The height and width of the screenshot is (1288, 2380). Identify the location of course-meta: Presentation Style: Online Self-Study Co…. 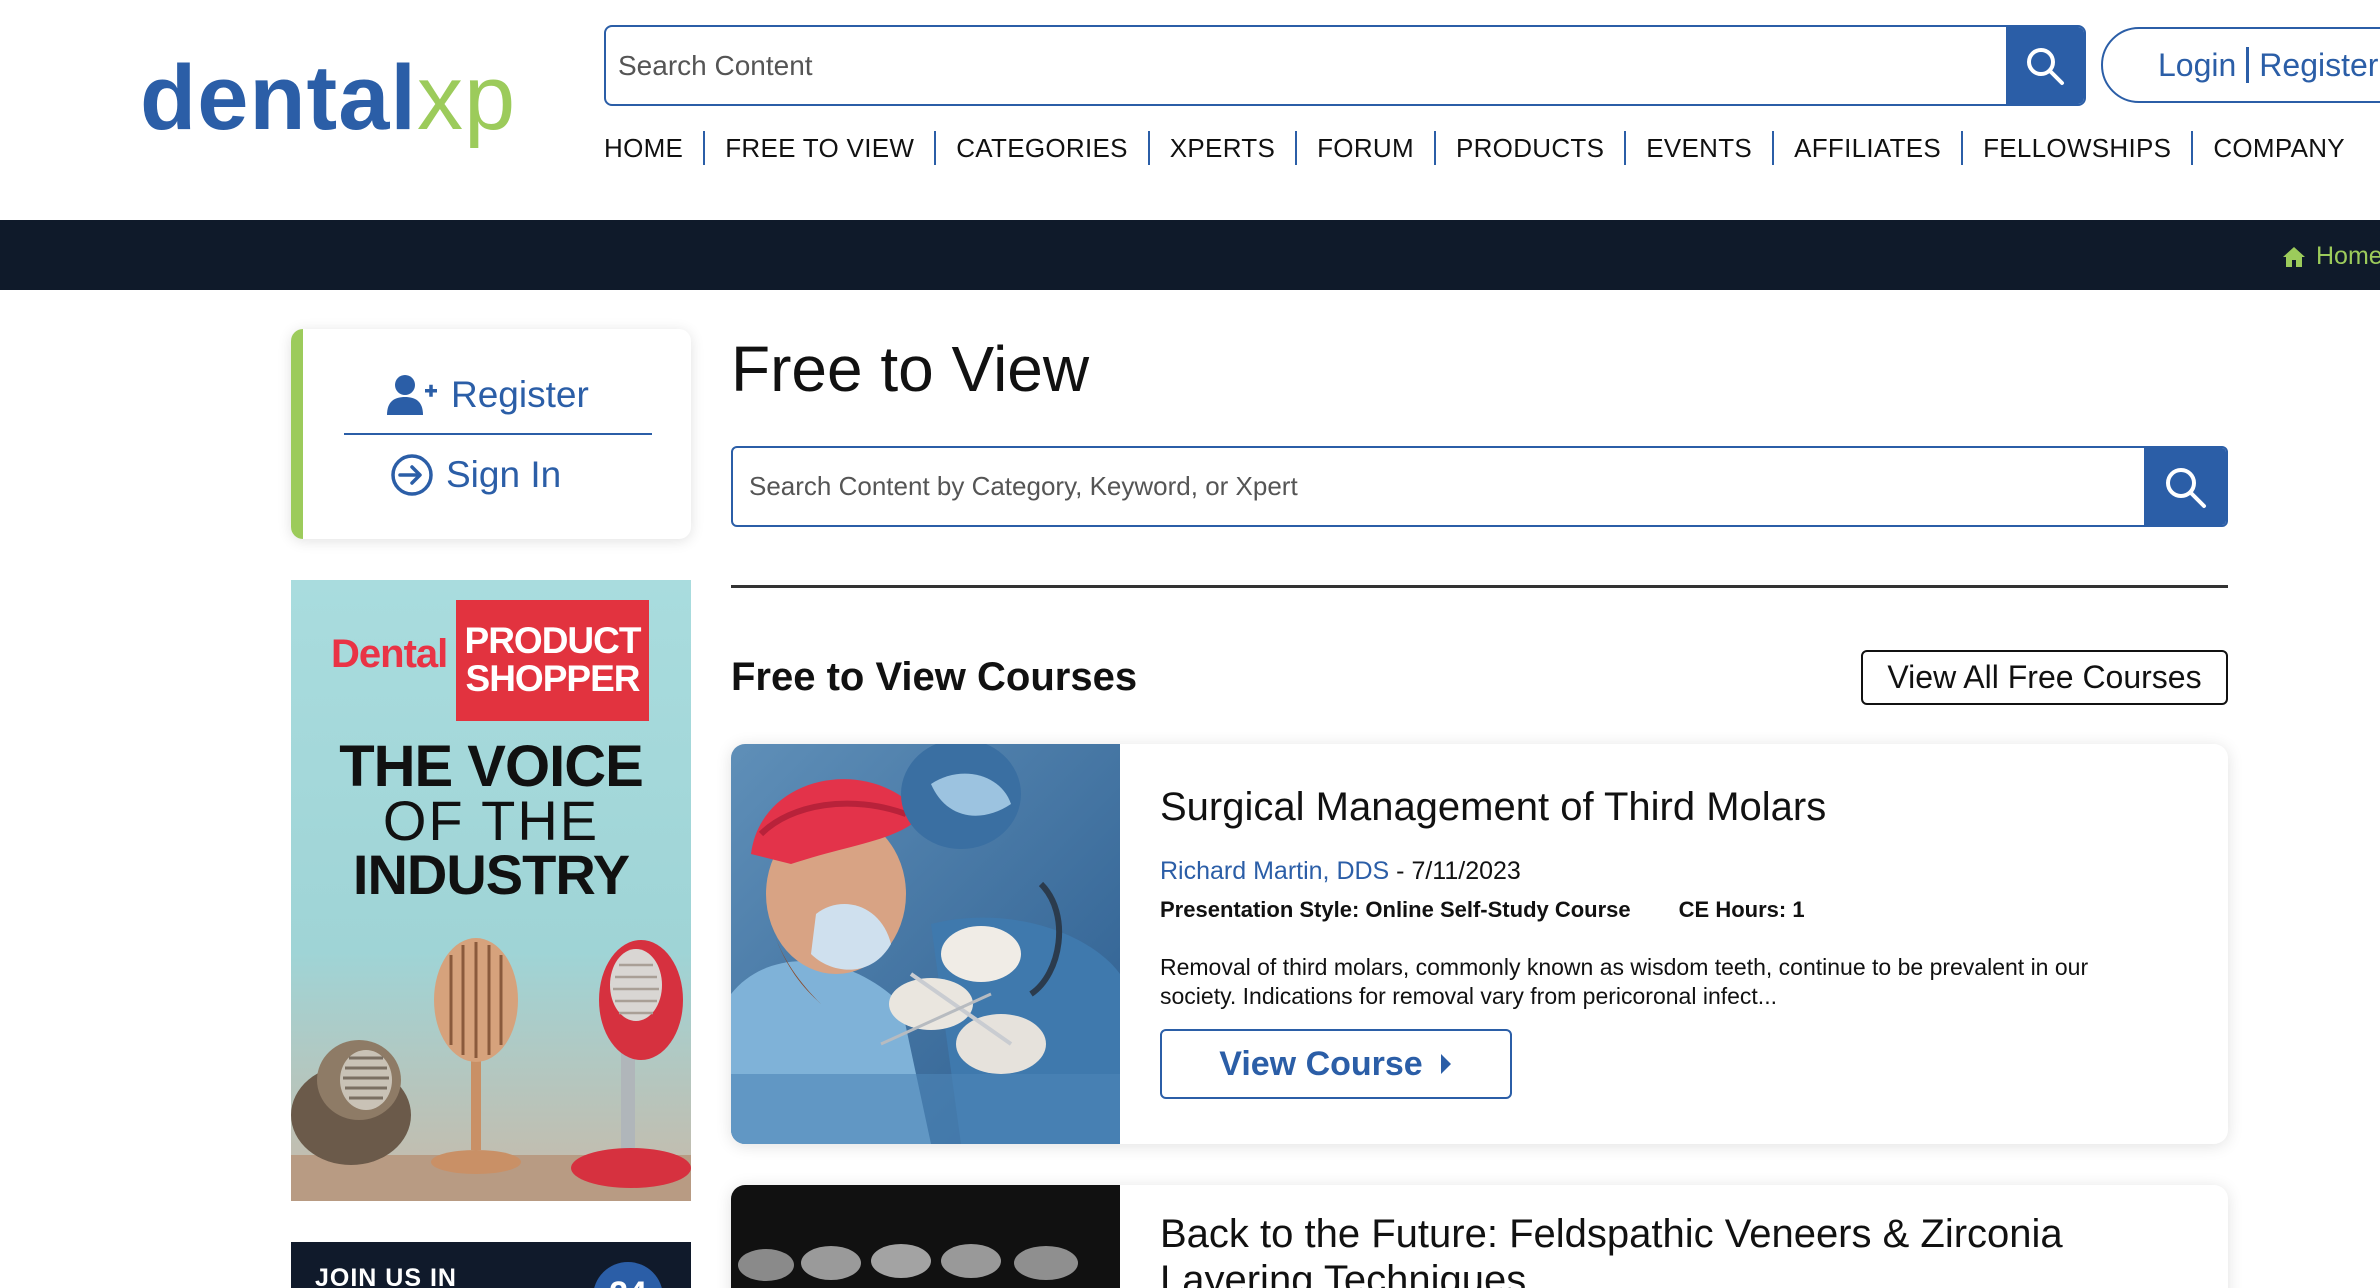
(1482, 910).